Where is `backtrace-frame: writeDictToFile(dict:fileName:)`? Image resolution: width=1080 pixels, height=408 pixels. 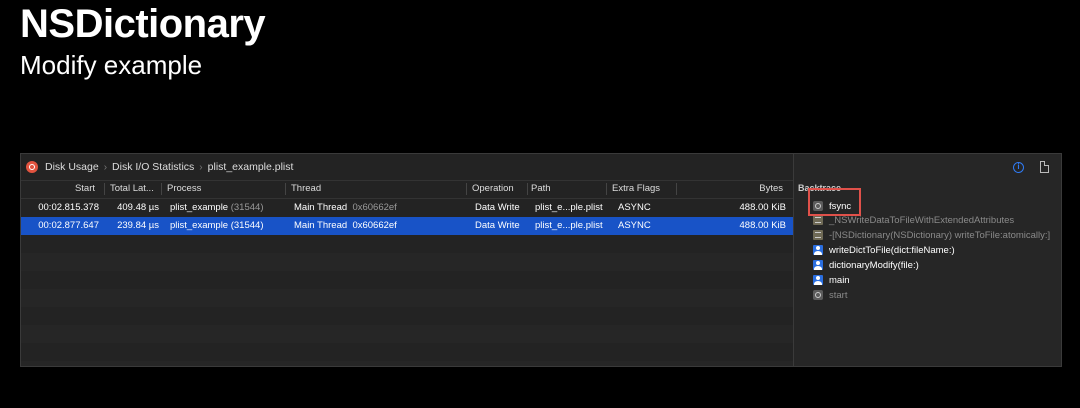
backtrace-frame: writeDictToFile(dict:fileName:) is located at coordinates (884, 250).